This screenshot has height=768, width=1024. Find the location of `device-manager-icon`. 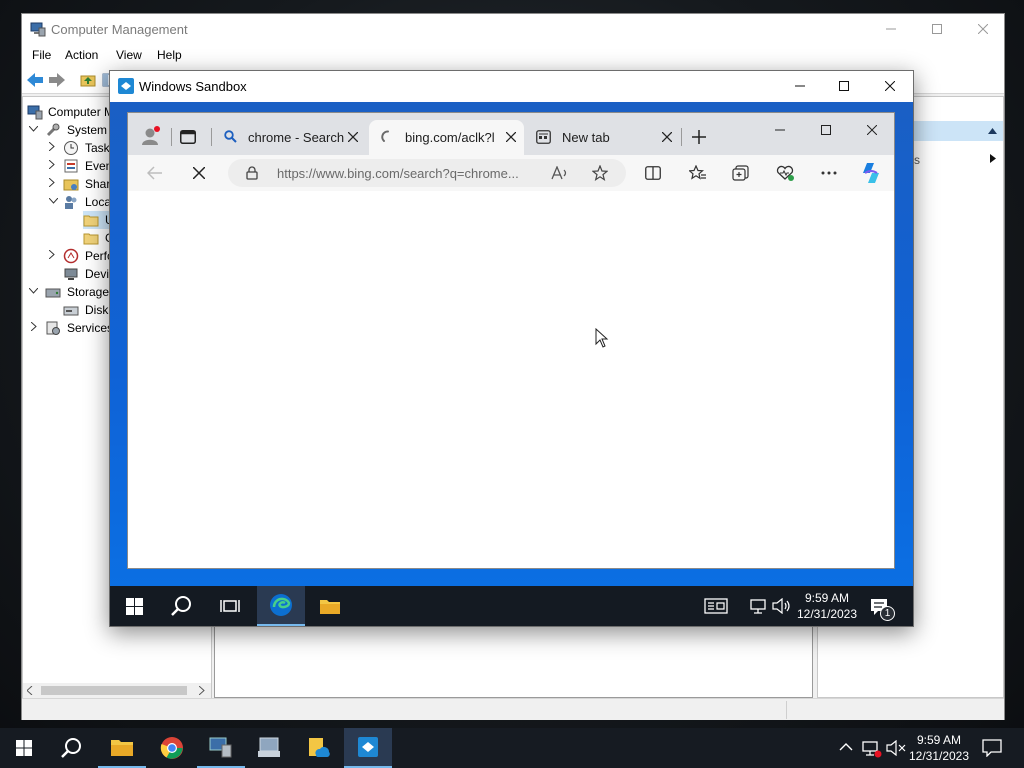

device-manager-icon is located at coordinates (71, 274).